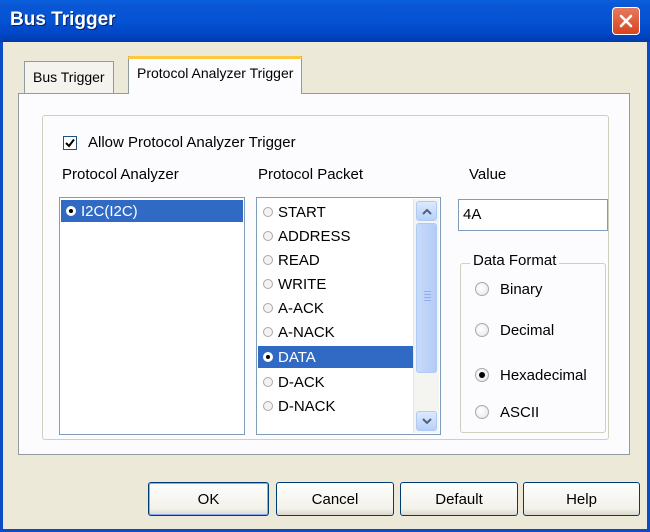 The width and height of the screenshot is (650, 532). Describe the element at coordinates (527, 330) in the screenshot. I see `radio-decimal-label: Decimal` at that location.